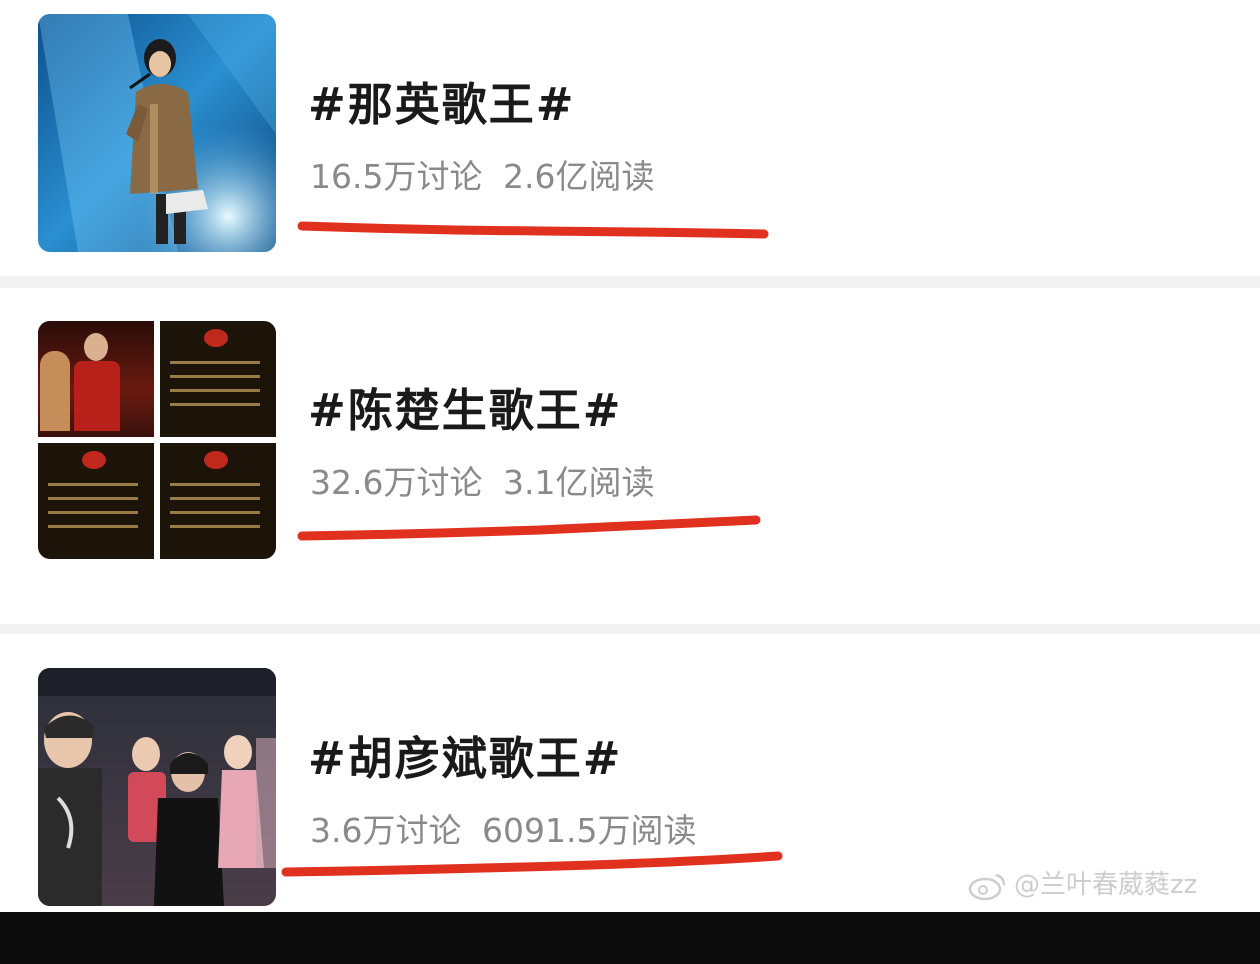 This screenshot has width=1260, height=964. Describe the element at coordinates (1106, 885) in the screenshot. I see `watermark-text: @兰叶春葳蕤zz` at that location.